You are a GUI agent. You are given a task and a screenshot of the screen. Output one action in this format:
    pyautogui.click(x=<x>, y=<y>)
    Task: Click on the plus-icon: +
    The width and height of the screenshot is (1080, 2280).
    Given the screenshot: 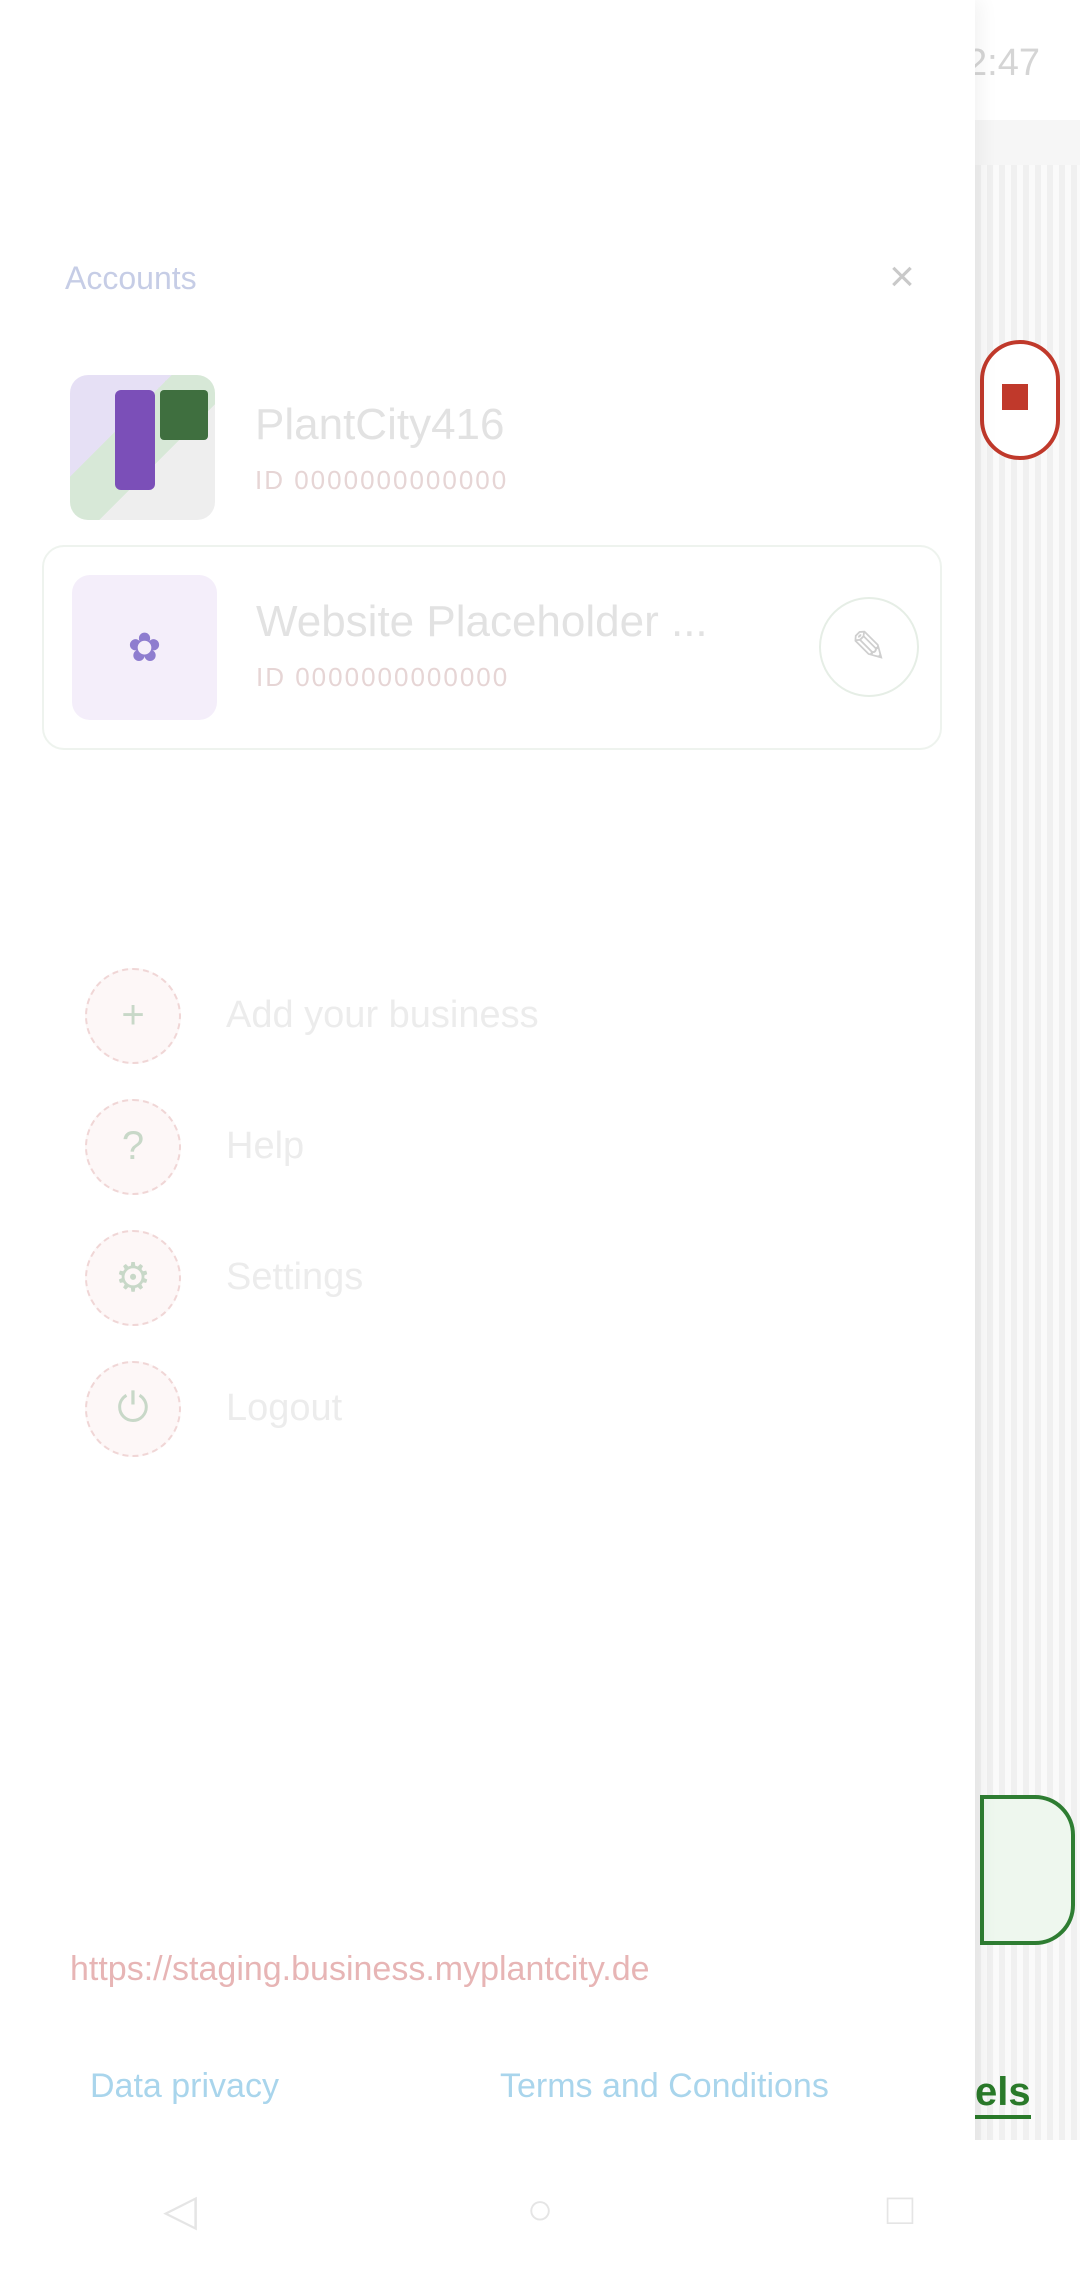 What is the action you would take?
    pyautogui.click(x=133, y=1015)
    